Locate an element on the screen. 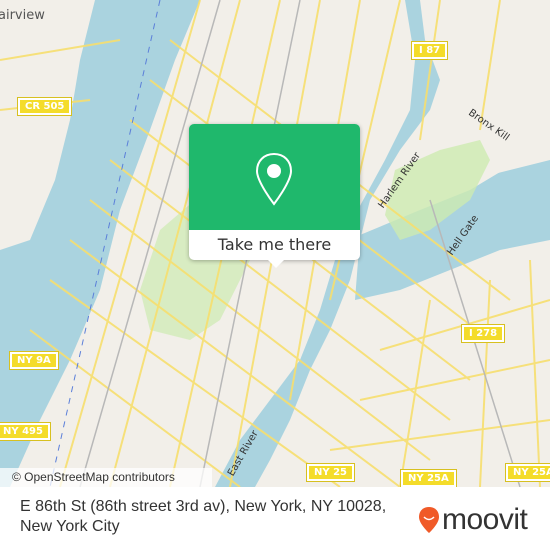 The image size is (550, 550). map-attribution: © OpenStreetMap contributors is located at coordinates (106, 477).